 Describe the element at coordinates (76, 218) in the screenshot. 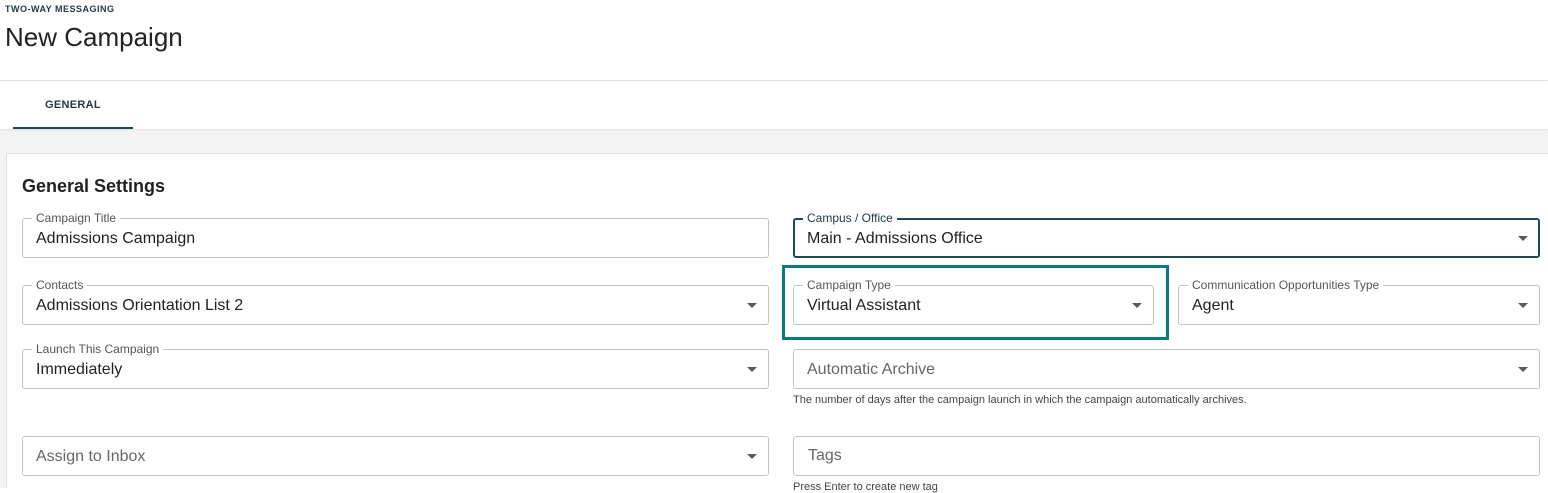

I see `campaign-title-label: Campaign Title` at that location.